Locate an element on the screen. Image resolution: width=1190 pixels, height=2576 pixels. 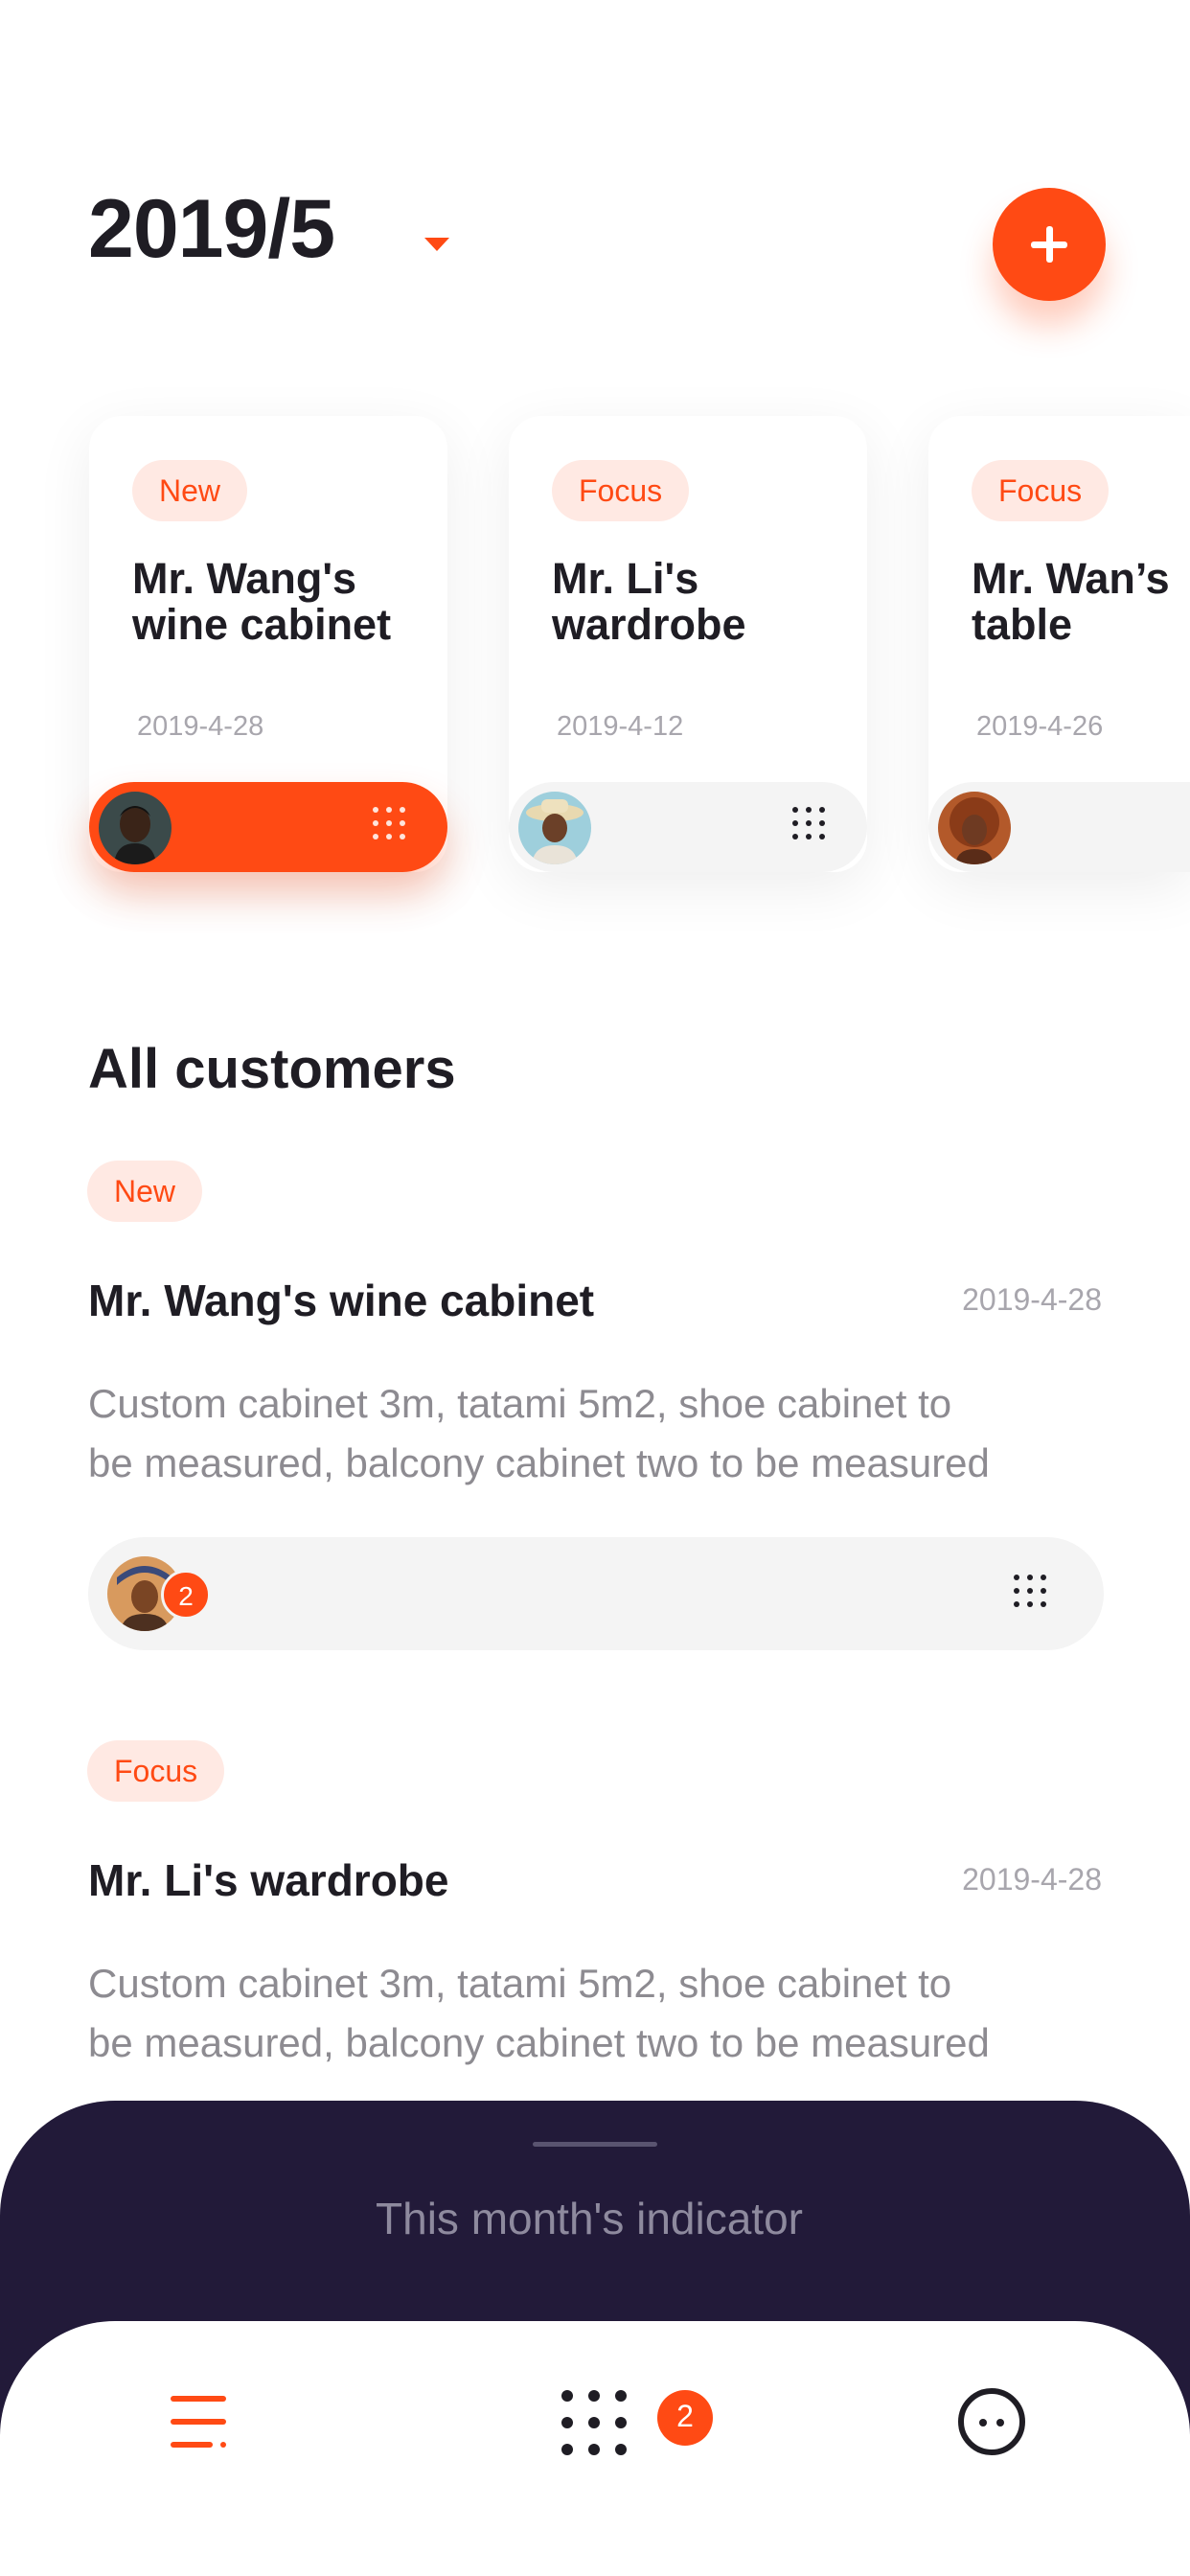
card-title: Mr. Li's wardrobe is located at coordinates (649, 601).